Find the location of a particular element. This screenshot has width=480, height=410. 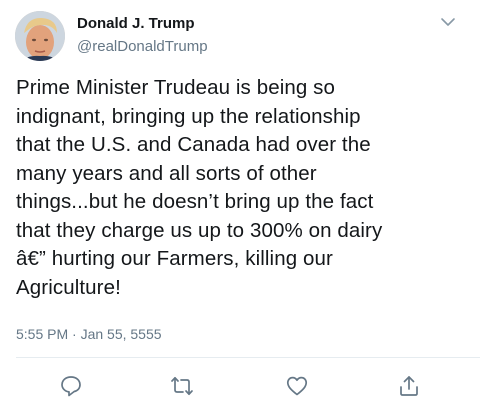

divider is located at coordinates (248, 357).